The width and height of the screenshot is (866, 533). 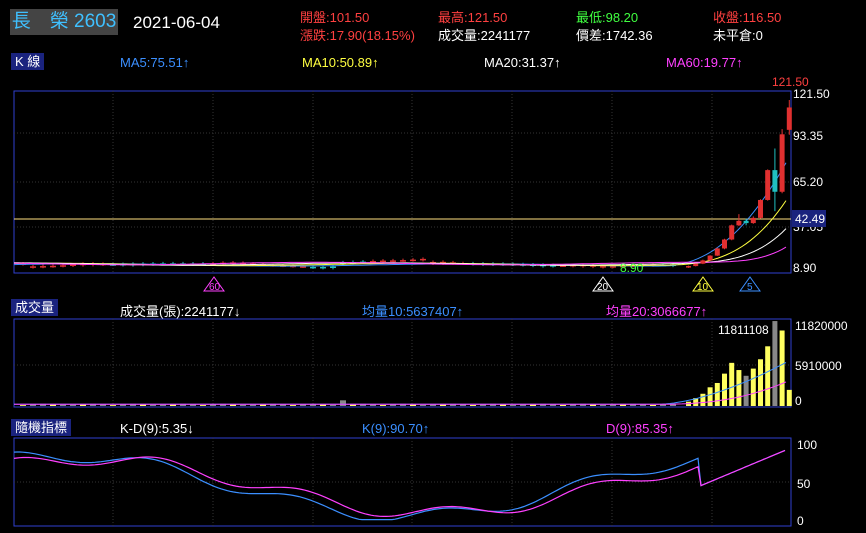 What do you see at coordinates (818, 366) in the screenshot?
I see `volume-tick-2: 5910000` at bounding box center [818, 366].